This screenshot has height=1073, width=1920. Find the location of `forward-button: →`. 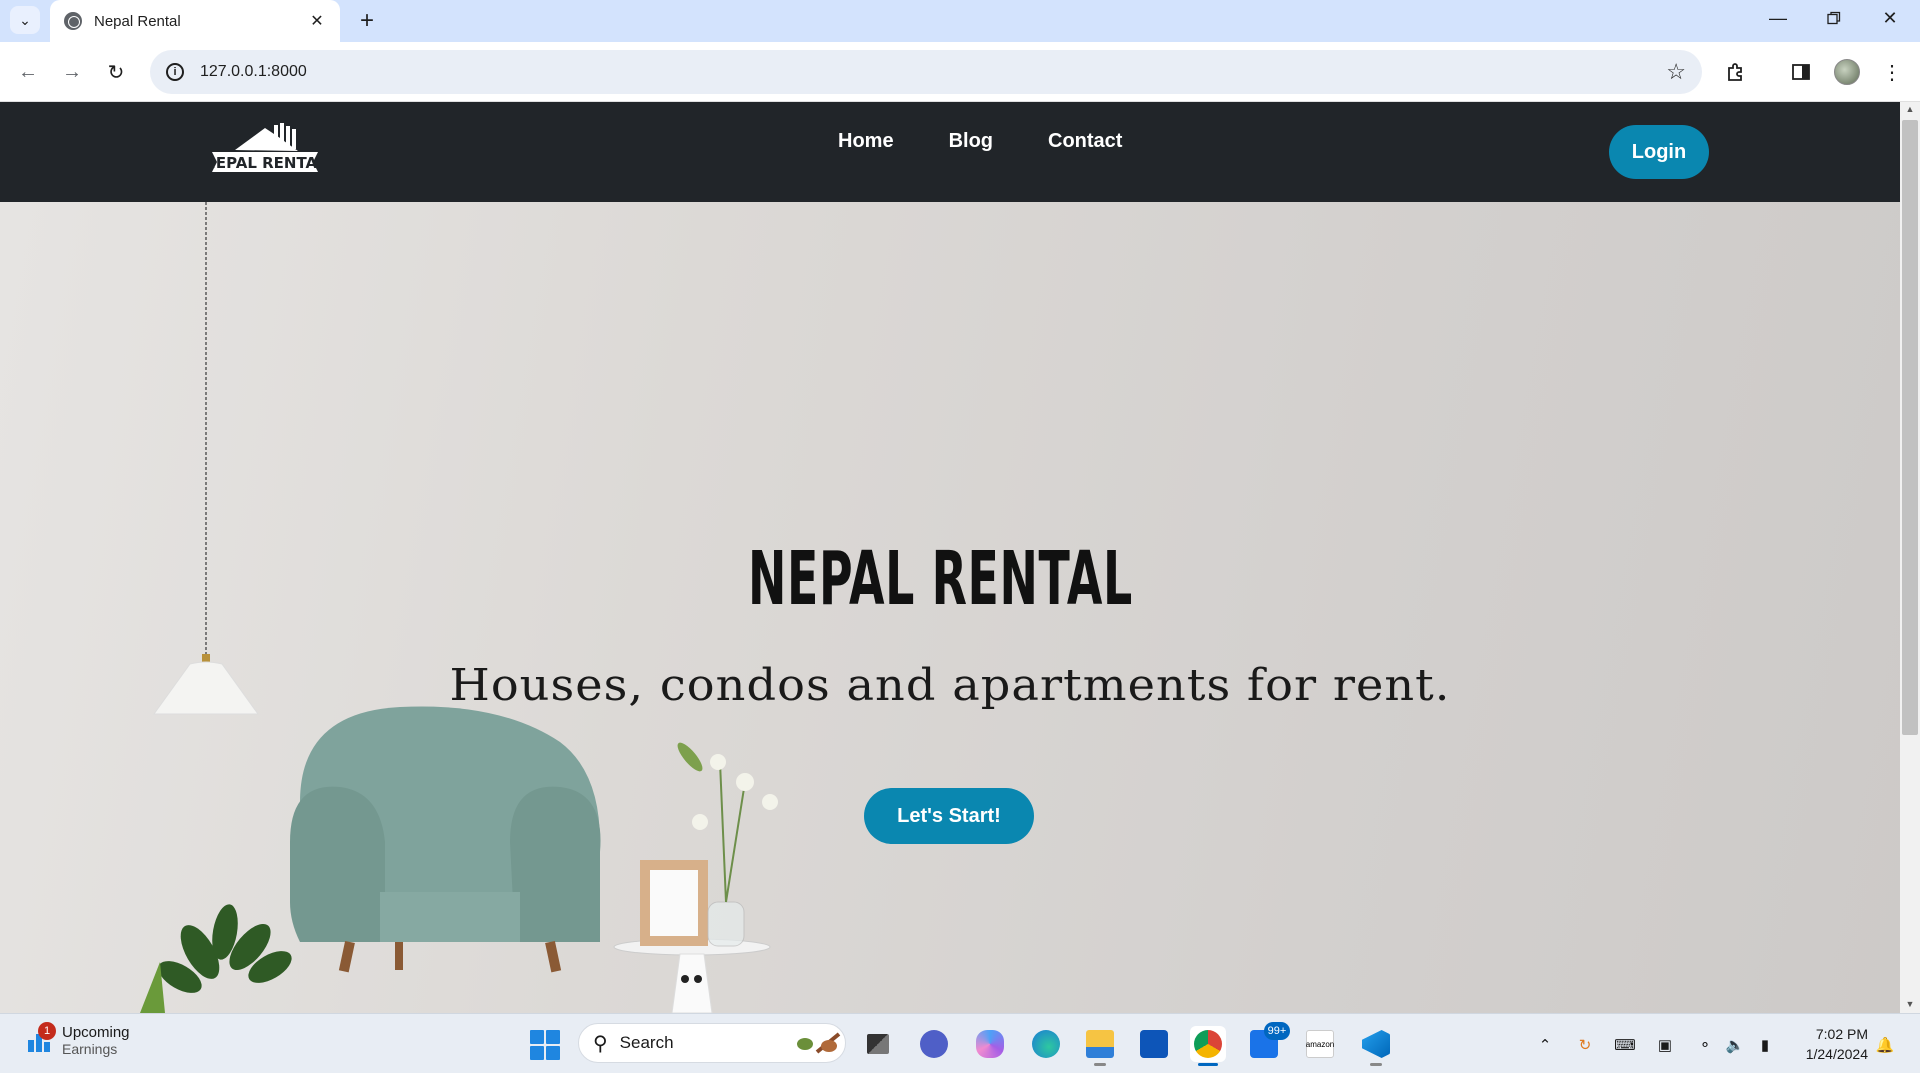

forward-button: → is located at coordinates (72, 72).